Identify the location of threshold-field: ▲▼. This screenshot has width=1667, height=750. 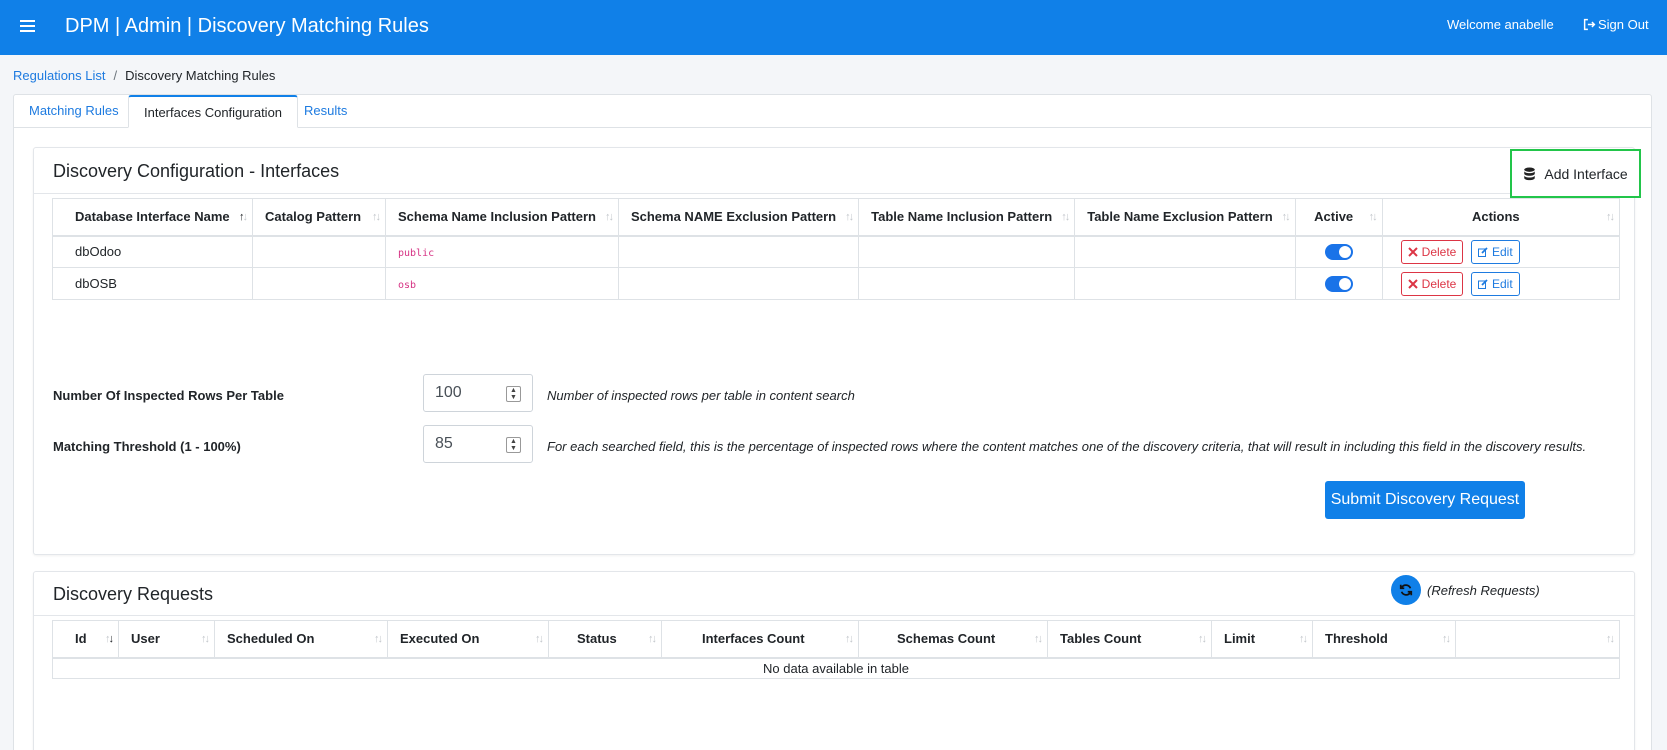
(478, 444).